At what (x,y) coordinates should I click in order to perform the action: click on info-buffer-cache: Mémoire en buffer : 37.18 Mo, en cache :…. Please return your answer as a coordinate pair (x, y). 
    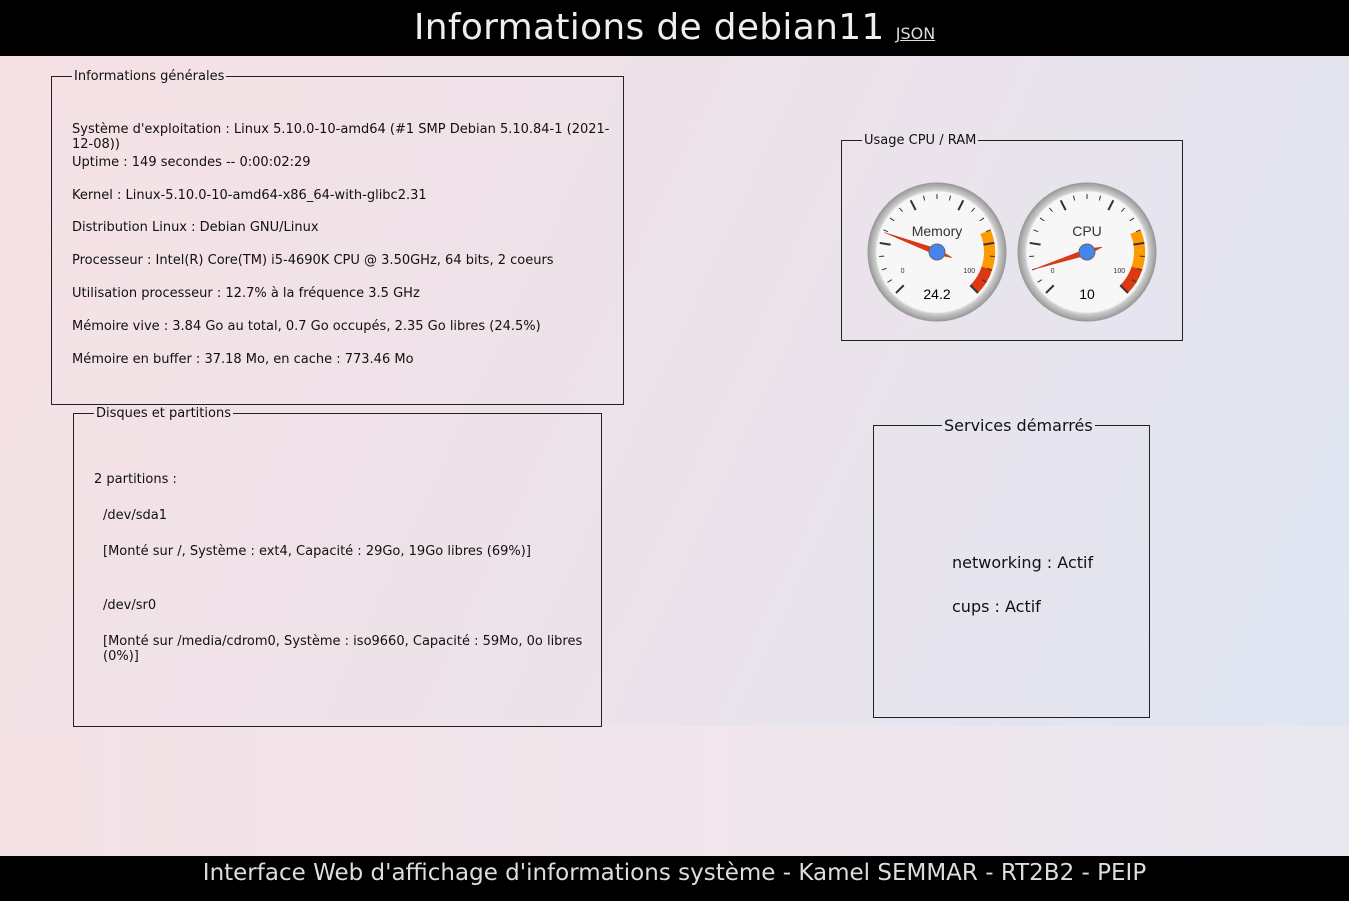
    Looking at the image, I should click on (243, 359).